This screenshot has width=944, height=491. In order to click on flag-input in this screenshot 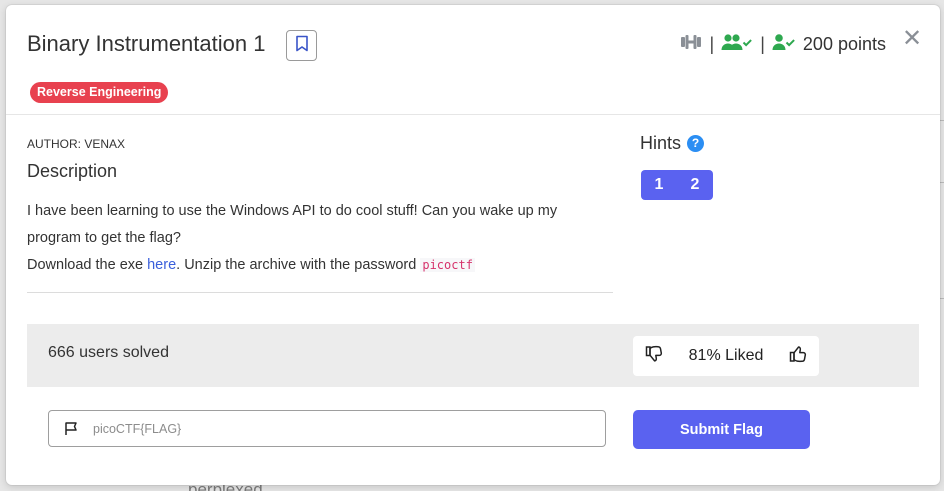, I will do `click(349, 428)`.